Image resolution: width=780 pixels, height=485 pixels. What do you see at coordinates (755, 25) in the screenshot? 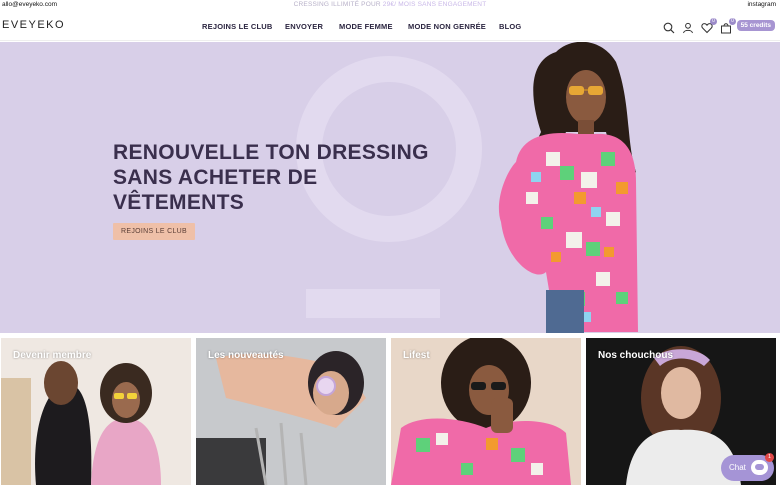
I see `credits-badge: 55 credits` at bounding box center [755, 25].